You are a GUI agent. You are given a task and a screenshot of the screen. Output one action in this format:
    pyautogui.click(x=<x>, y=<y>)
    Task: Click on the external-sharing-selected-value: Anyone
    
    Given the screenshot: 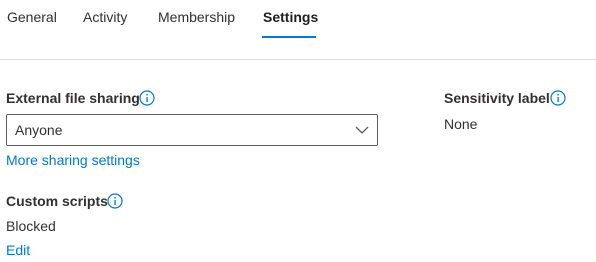 What is the action you would take?
    pyautogui.click(x=39, y=130)
    